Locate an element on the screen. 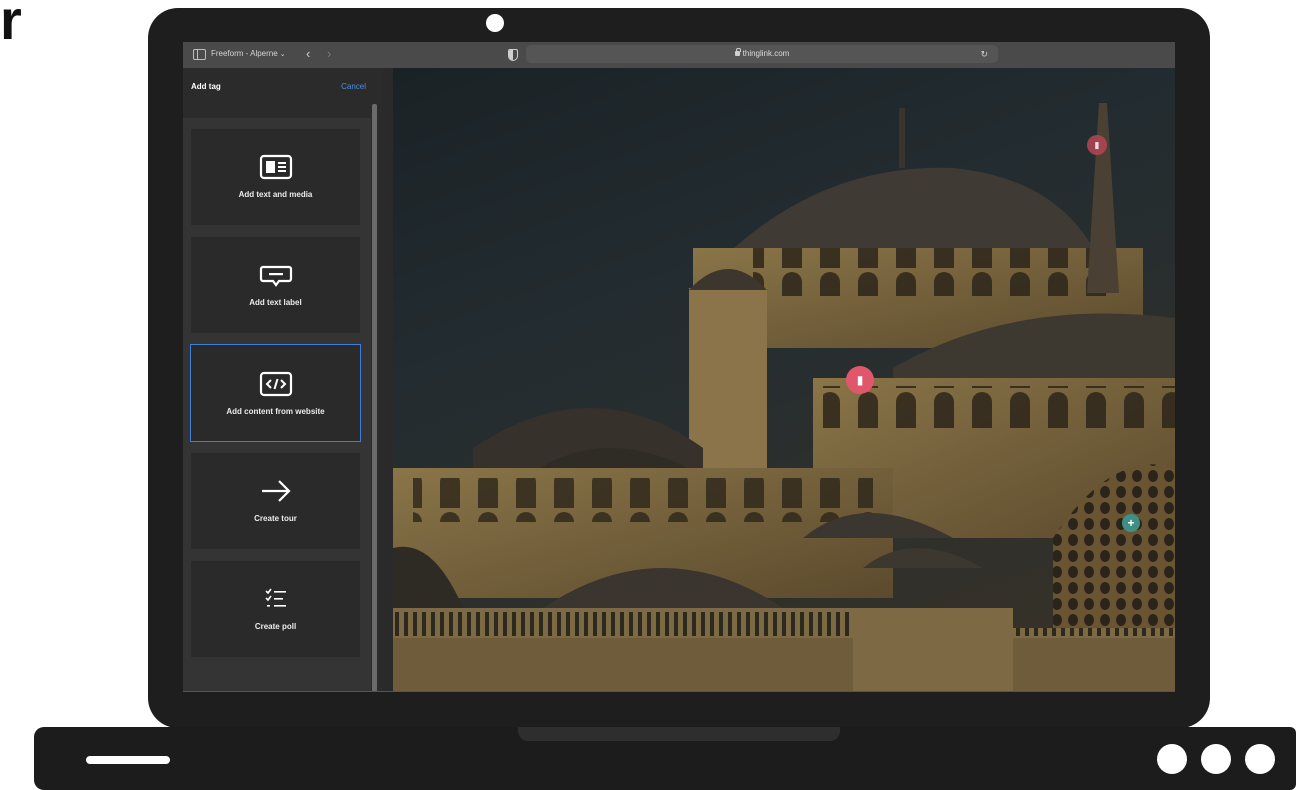 This screenshot has height=790, width=1296. laptop-base-notch is located at coordinates (679, 734).